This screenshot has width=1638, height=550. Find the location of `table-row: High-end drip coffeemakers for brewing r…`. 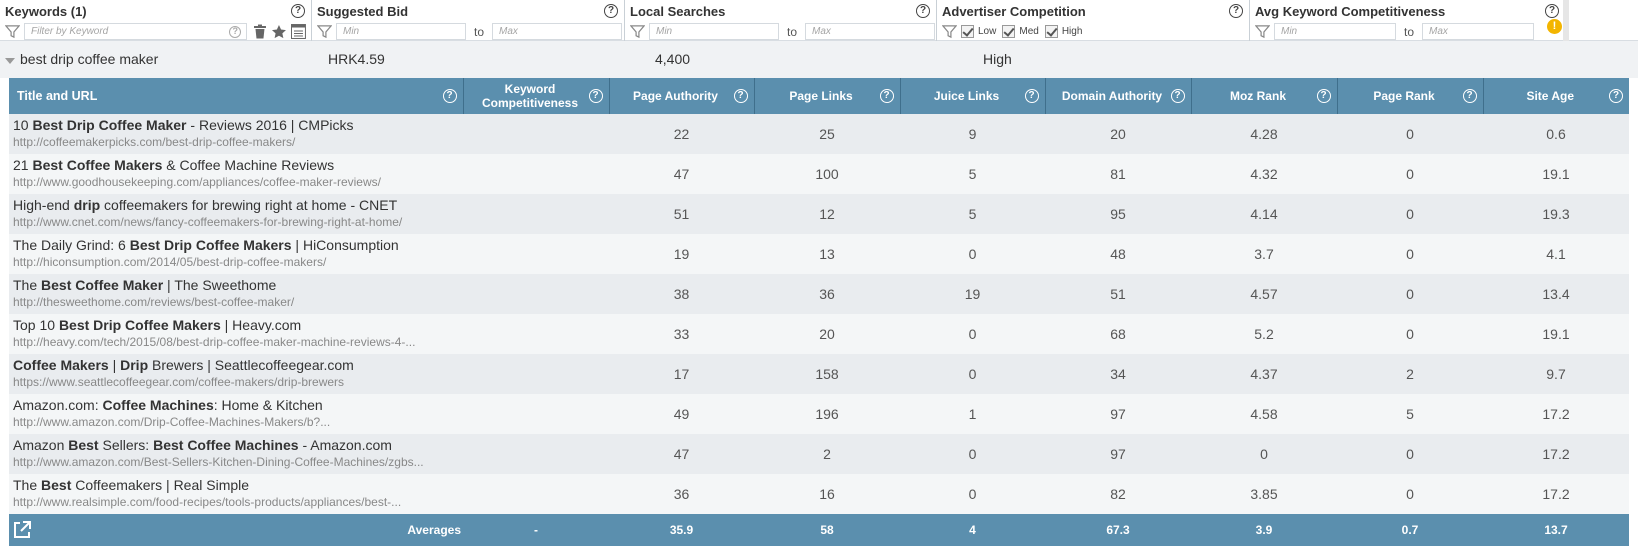

table-row: High-end drip coffeemakers for brewing r… is located at coordinates (819, 214).